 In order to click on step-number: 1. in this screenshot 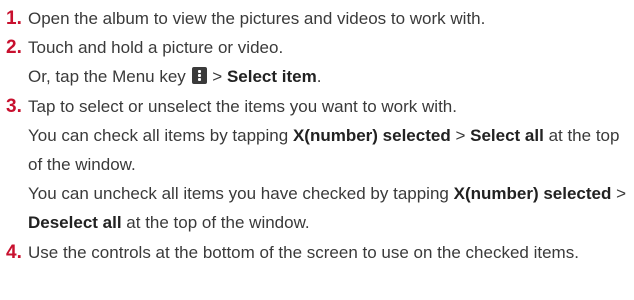, I will do `click(14, 18)`.